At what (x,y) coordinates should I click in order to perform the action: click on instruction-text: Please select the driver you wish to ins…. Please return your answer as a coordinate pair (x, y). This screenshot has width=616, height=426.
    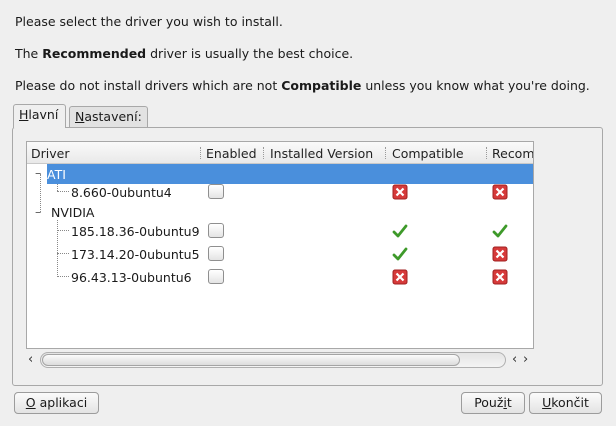
    Looking at the image, I should click on (149, 21).